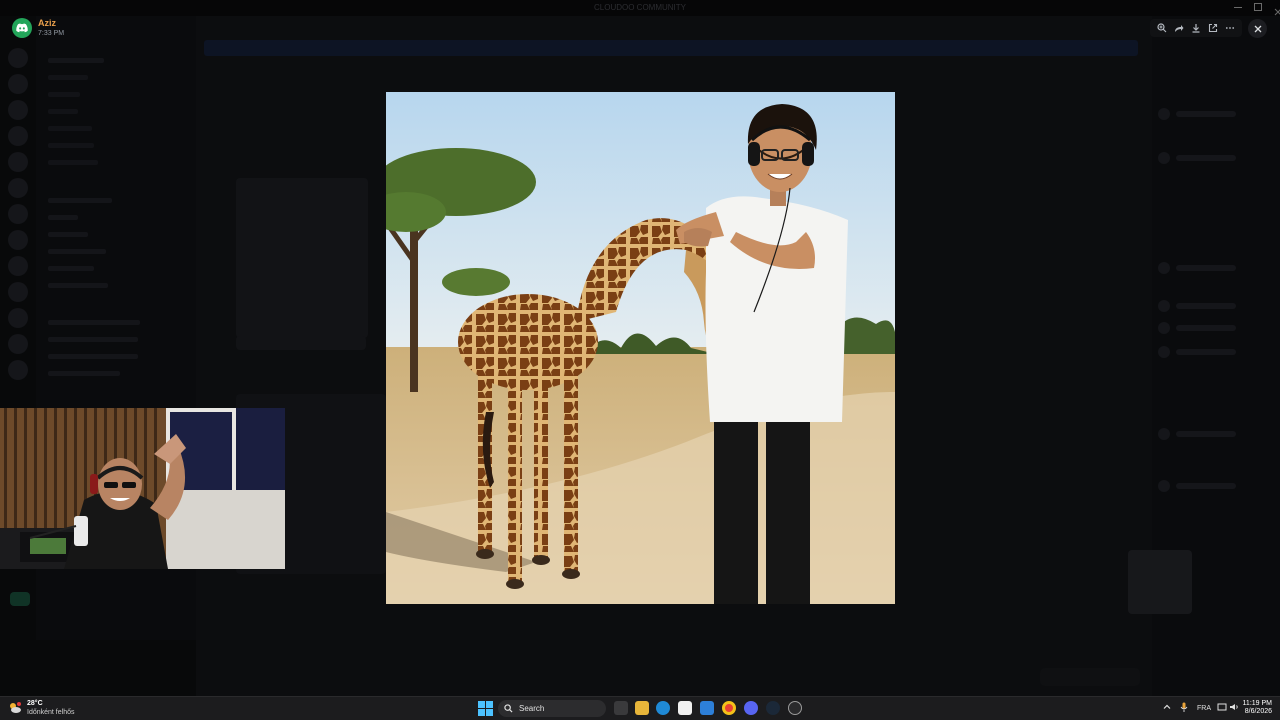 The image size is (1280, 720). I want to click on webcam-overlay, so click(142, 488).